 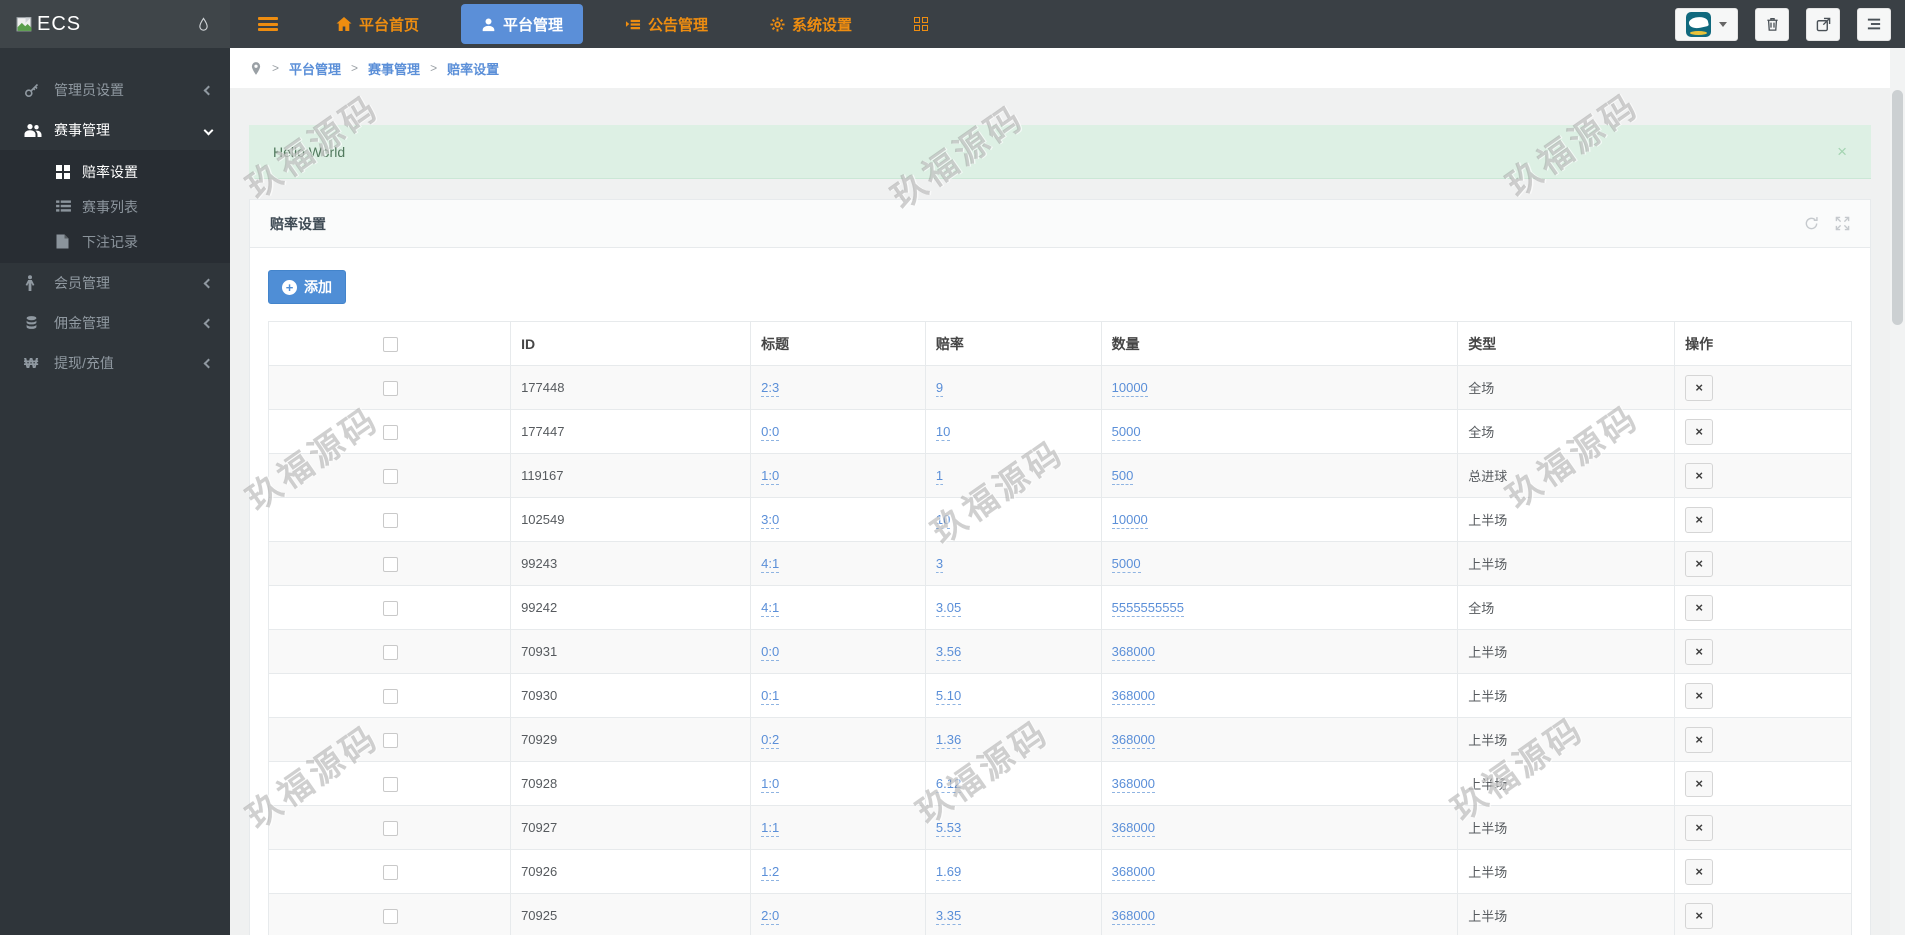 I want to click on odds-editable-link: 1.36, so click(x=948, y=740).